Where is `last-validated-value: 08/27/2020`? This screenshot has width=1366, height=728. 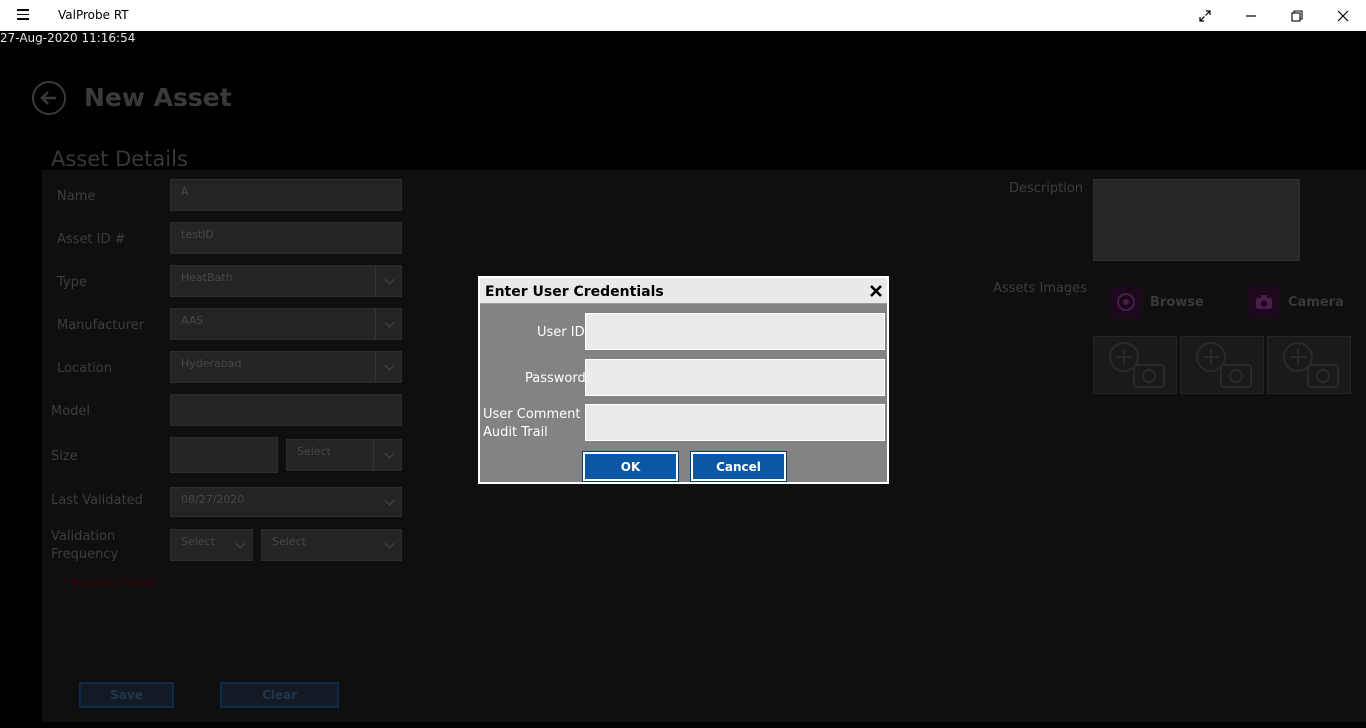 last-validated-value: 08/27/2020 is located at coordinates (213, 499).